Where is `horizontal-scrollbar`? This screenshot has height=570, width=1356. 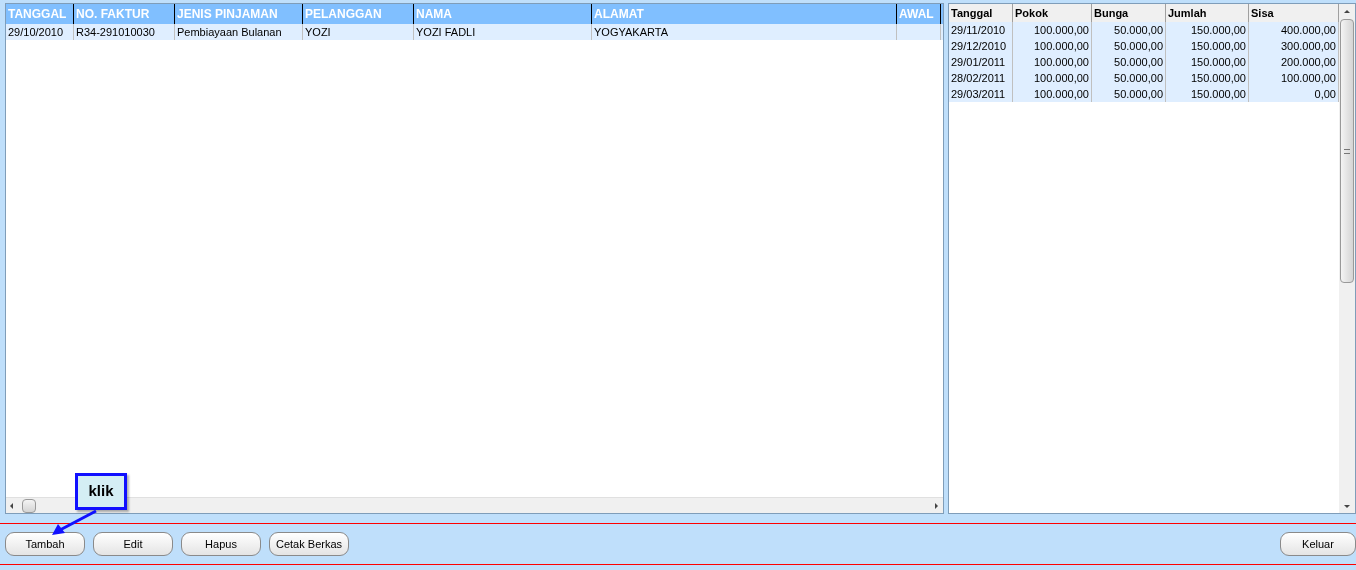
horizontal-scrollbar is located at coordinates (474, 505).